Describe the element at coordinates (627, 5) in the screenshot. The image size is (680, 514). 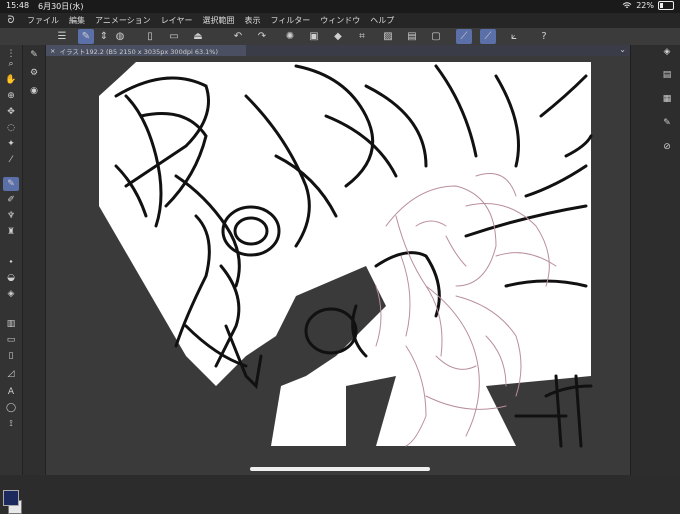
I see `wifi-icon` at that location.